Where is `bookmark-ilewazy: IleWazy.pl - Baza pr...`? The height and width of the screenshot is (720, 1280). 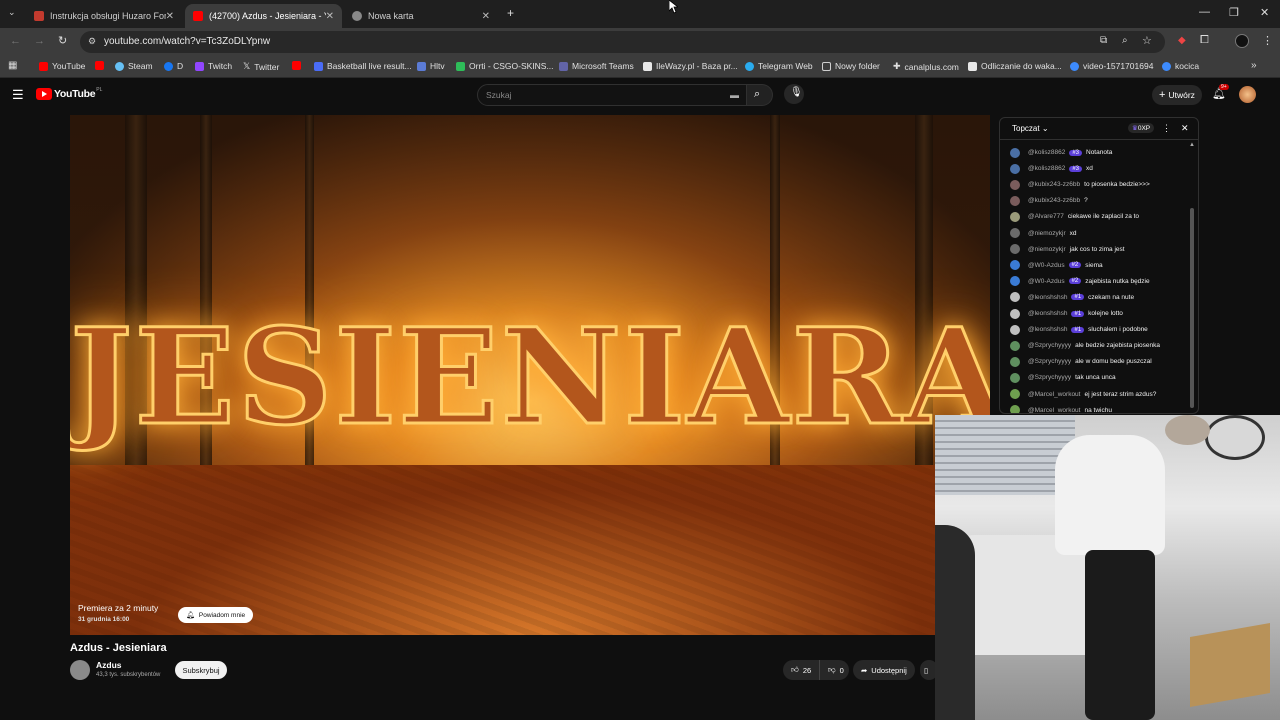 bookmark-ilewazy: IleWazy.pl - Baza pr... is located at coordinates (690, 66).